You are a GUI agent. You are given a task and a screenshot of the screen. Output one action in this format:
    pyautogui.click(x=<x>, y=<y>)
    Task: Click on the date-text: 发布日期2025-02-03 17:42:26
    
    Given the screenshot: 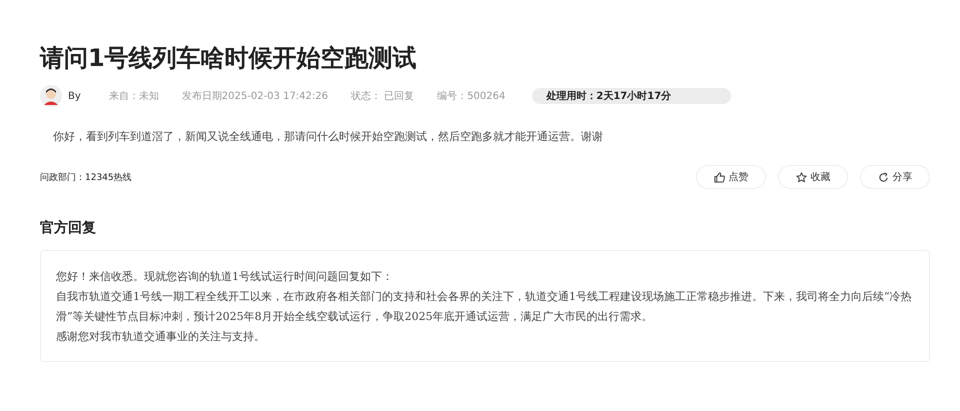 What is the action you would take?
    pyautogui.click(x=255, y=96)
    